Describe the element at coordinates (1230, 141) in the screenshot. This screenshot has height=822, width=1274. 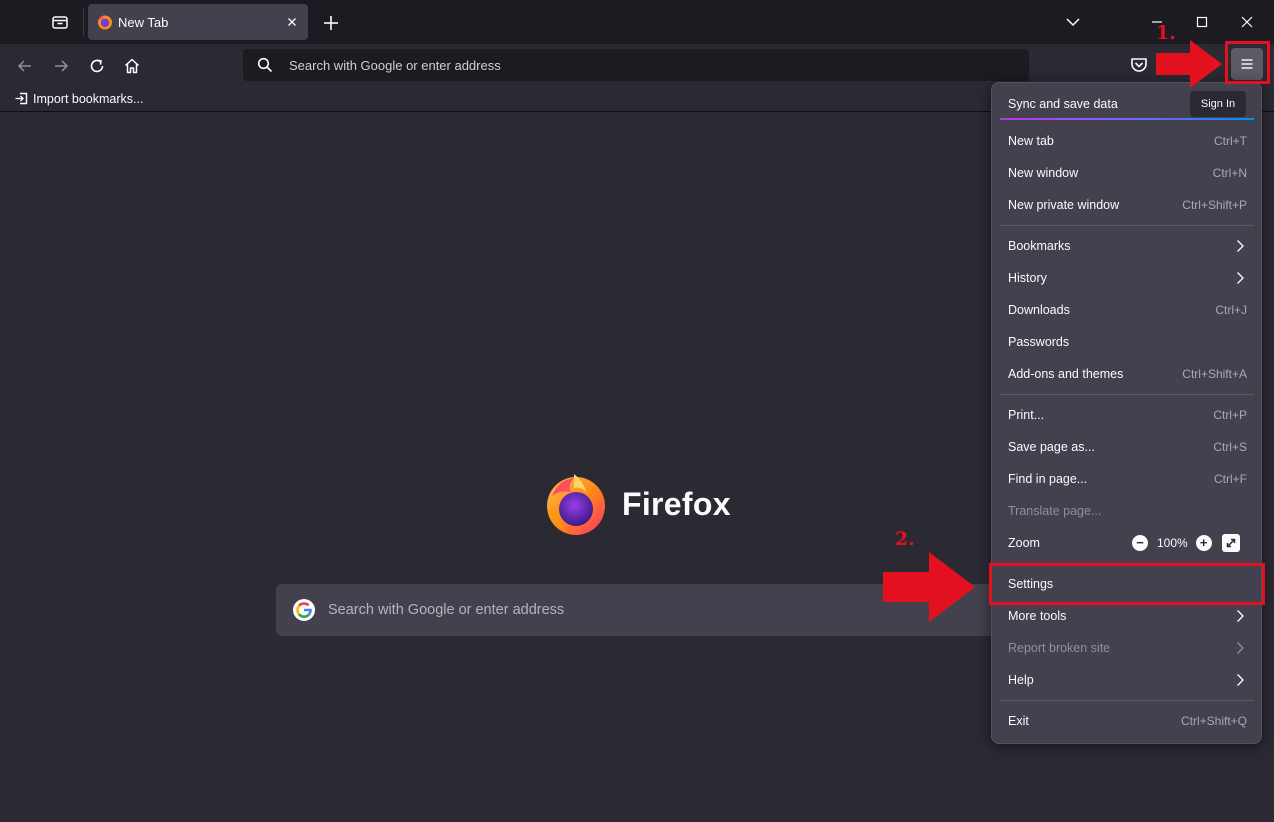
I see `menu-item-shortcut: Ctrl+T` at that location.